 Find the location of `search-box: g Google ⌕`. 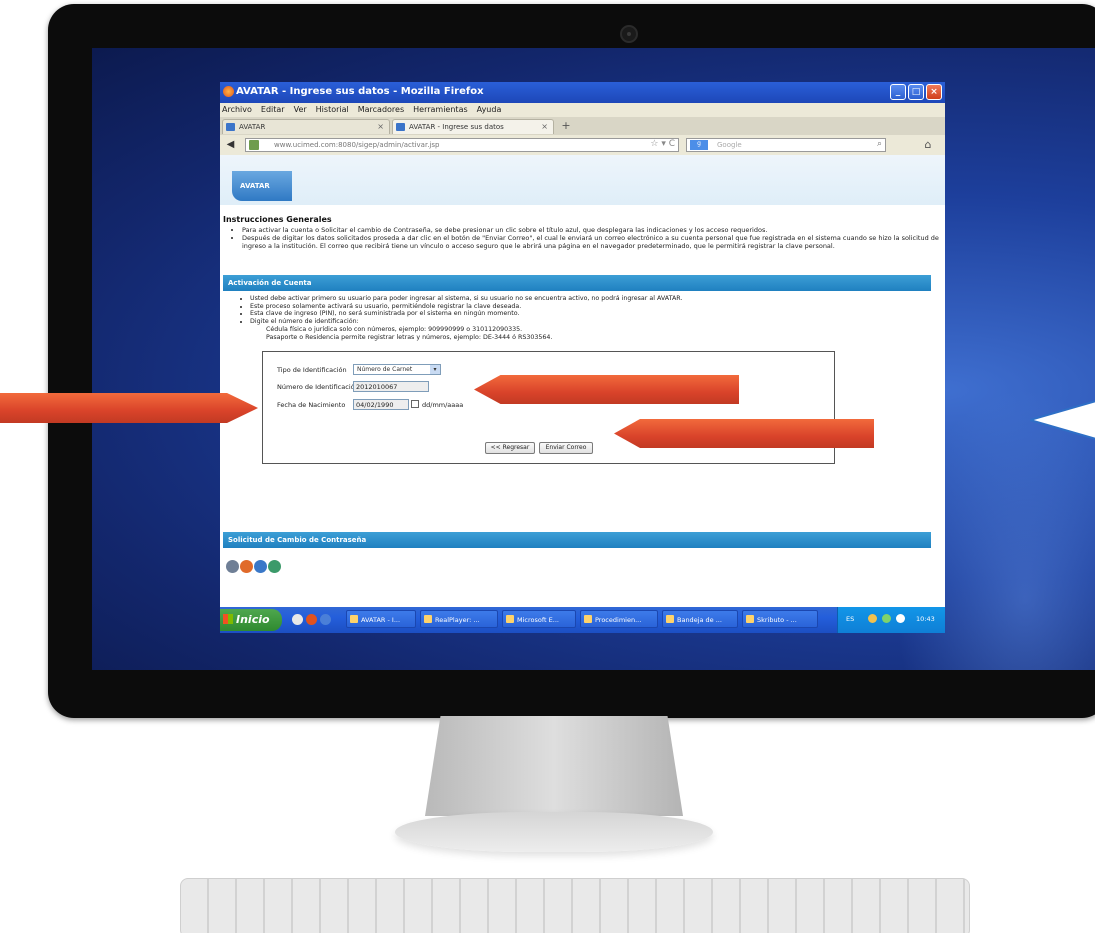

search-box: g Google ⌕ is located at coordinates (786, 145).